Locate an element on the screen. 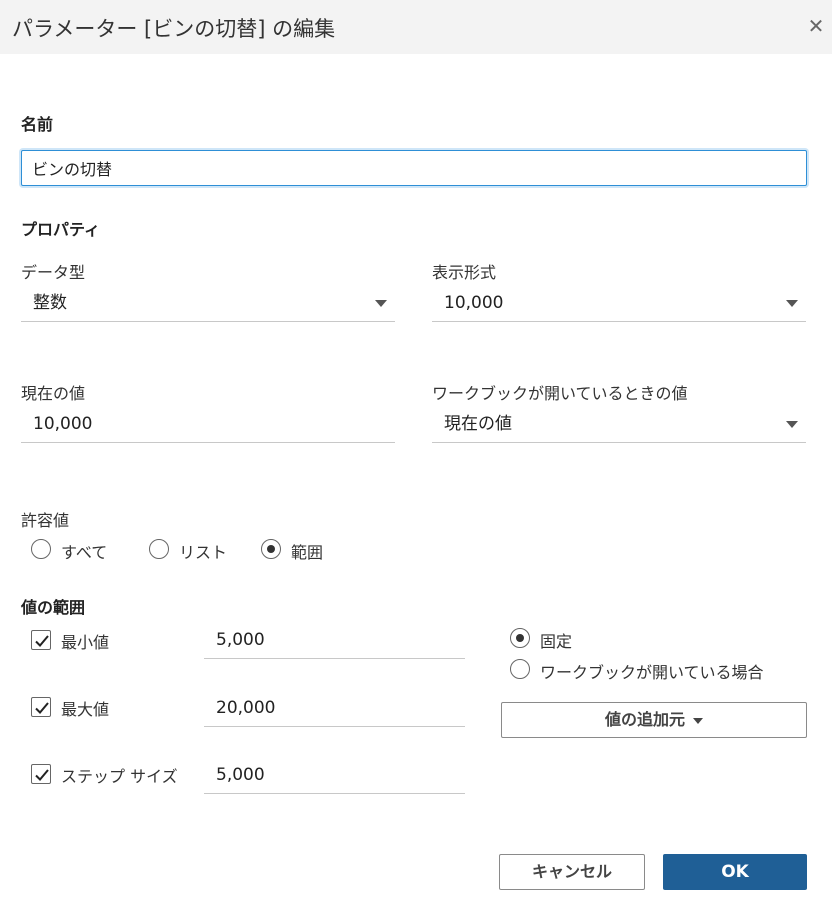 The width and height of the screenshot is (832, 915). step-checkbox is located at coordinates (41, 774).